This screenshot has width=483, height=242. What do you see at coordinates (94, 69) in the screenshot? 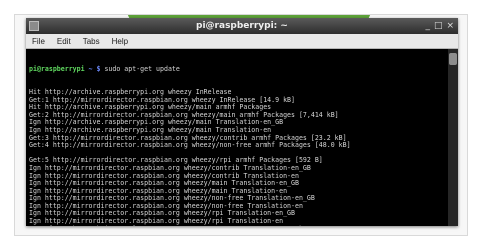
I see `prompt-path: ~ $` at bounding box center [94, 69].